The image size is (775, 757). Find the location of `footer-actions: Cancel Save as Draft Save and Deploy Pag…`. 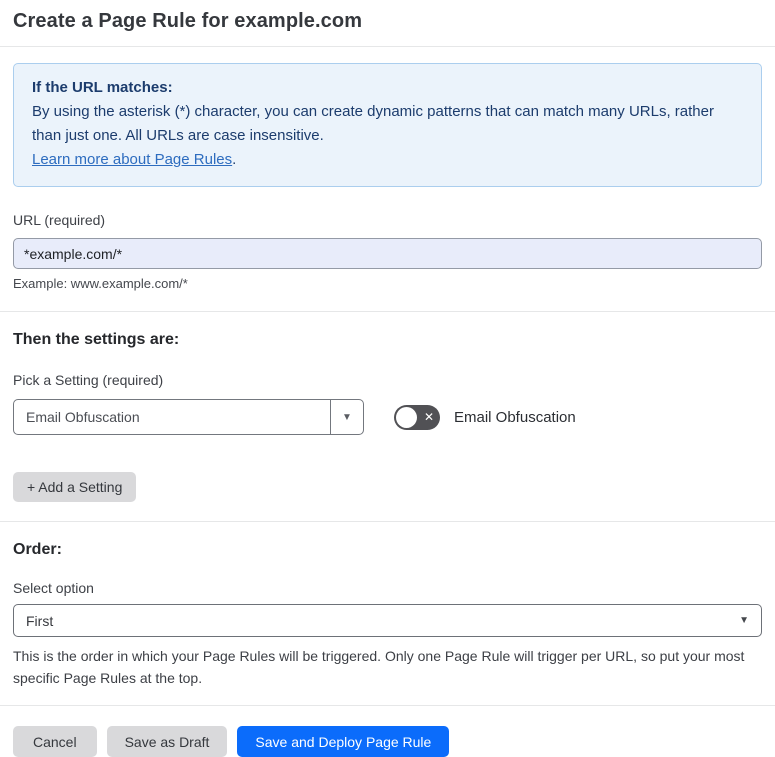

footer-actions: Cancel Save as Draft Save and Deploy Pag… is located at coordinates (387, 741).